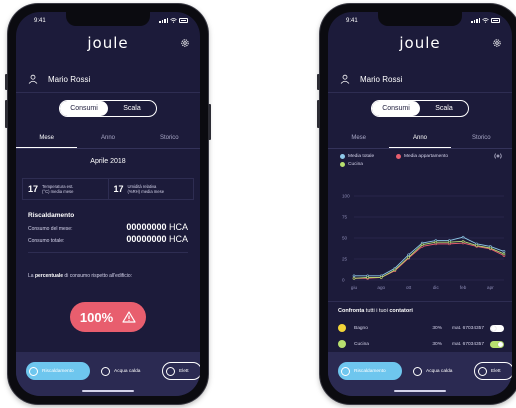 Image resolution: width=516 pixels, height=408 pixels. I want to click on line-chart-svg: 0 25 50 75 100 giu ago ott dic feb apr, so click(424, 242).